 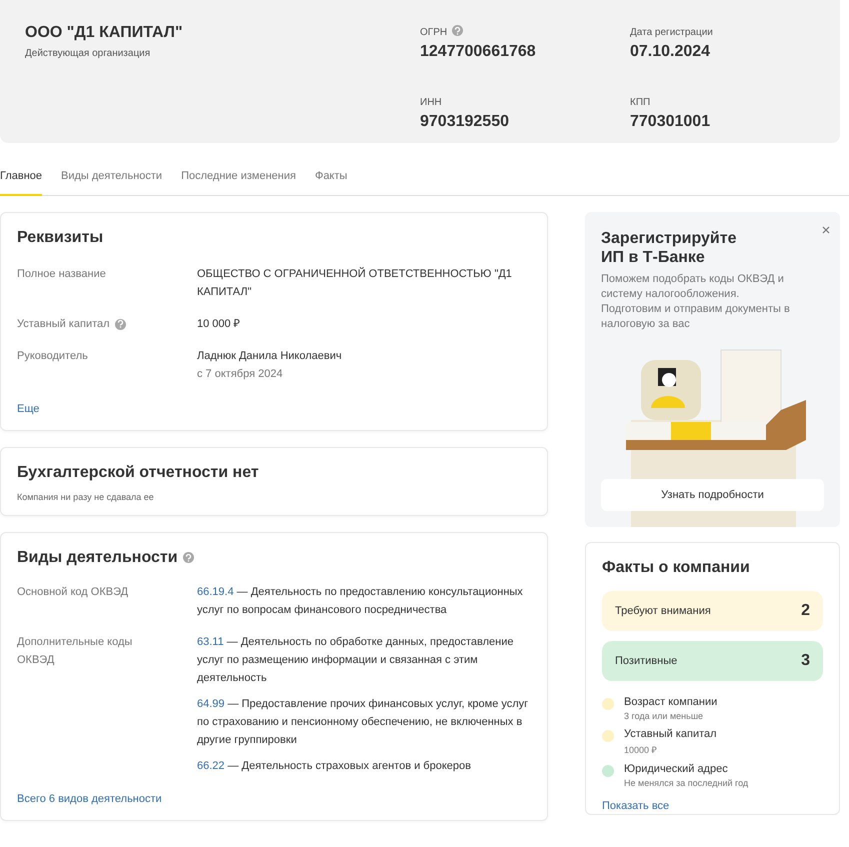 What do you see at coordinates (61, 274) in the screenshot?
I see `row-label: Полное название` at bounding box center [61, 274].